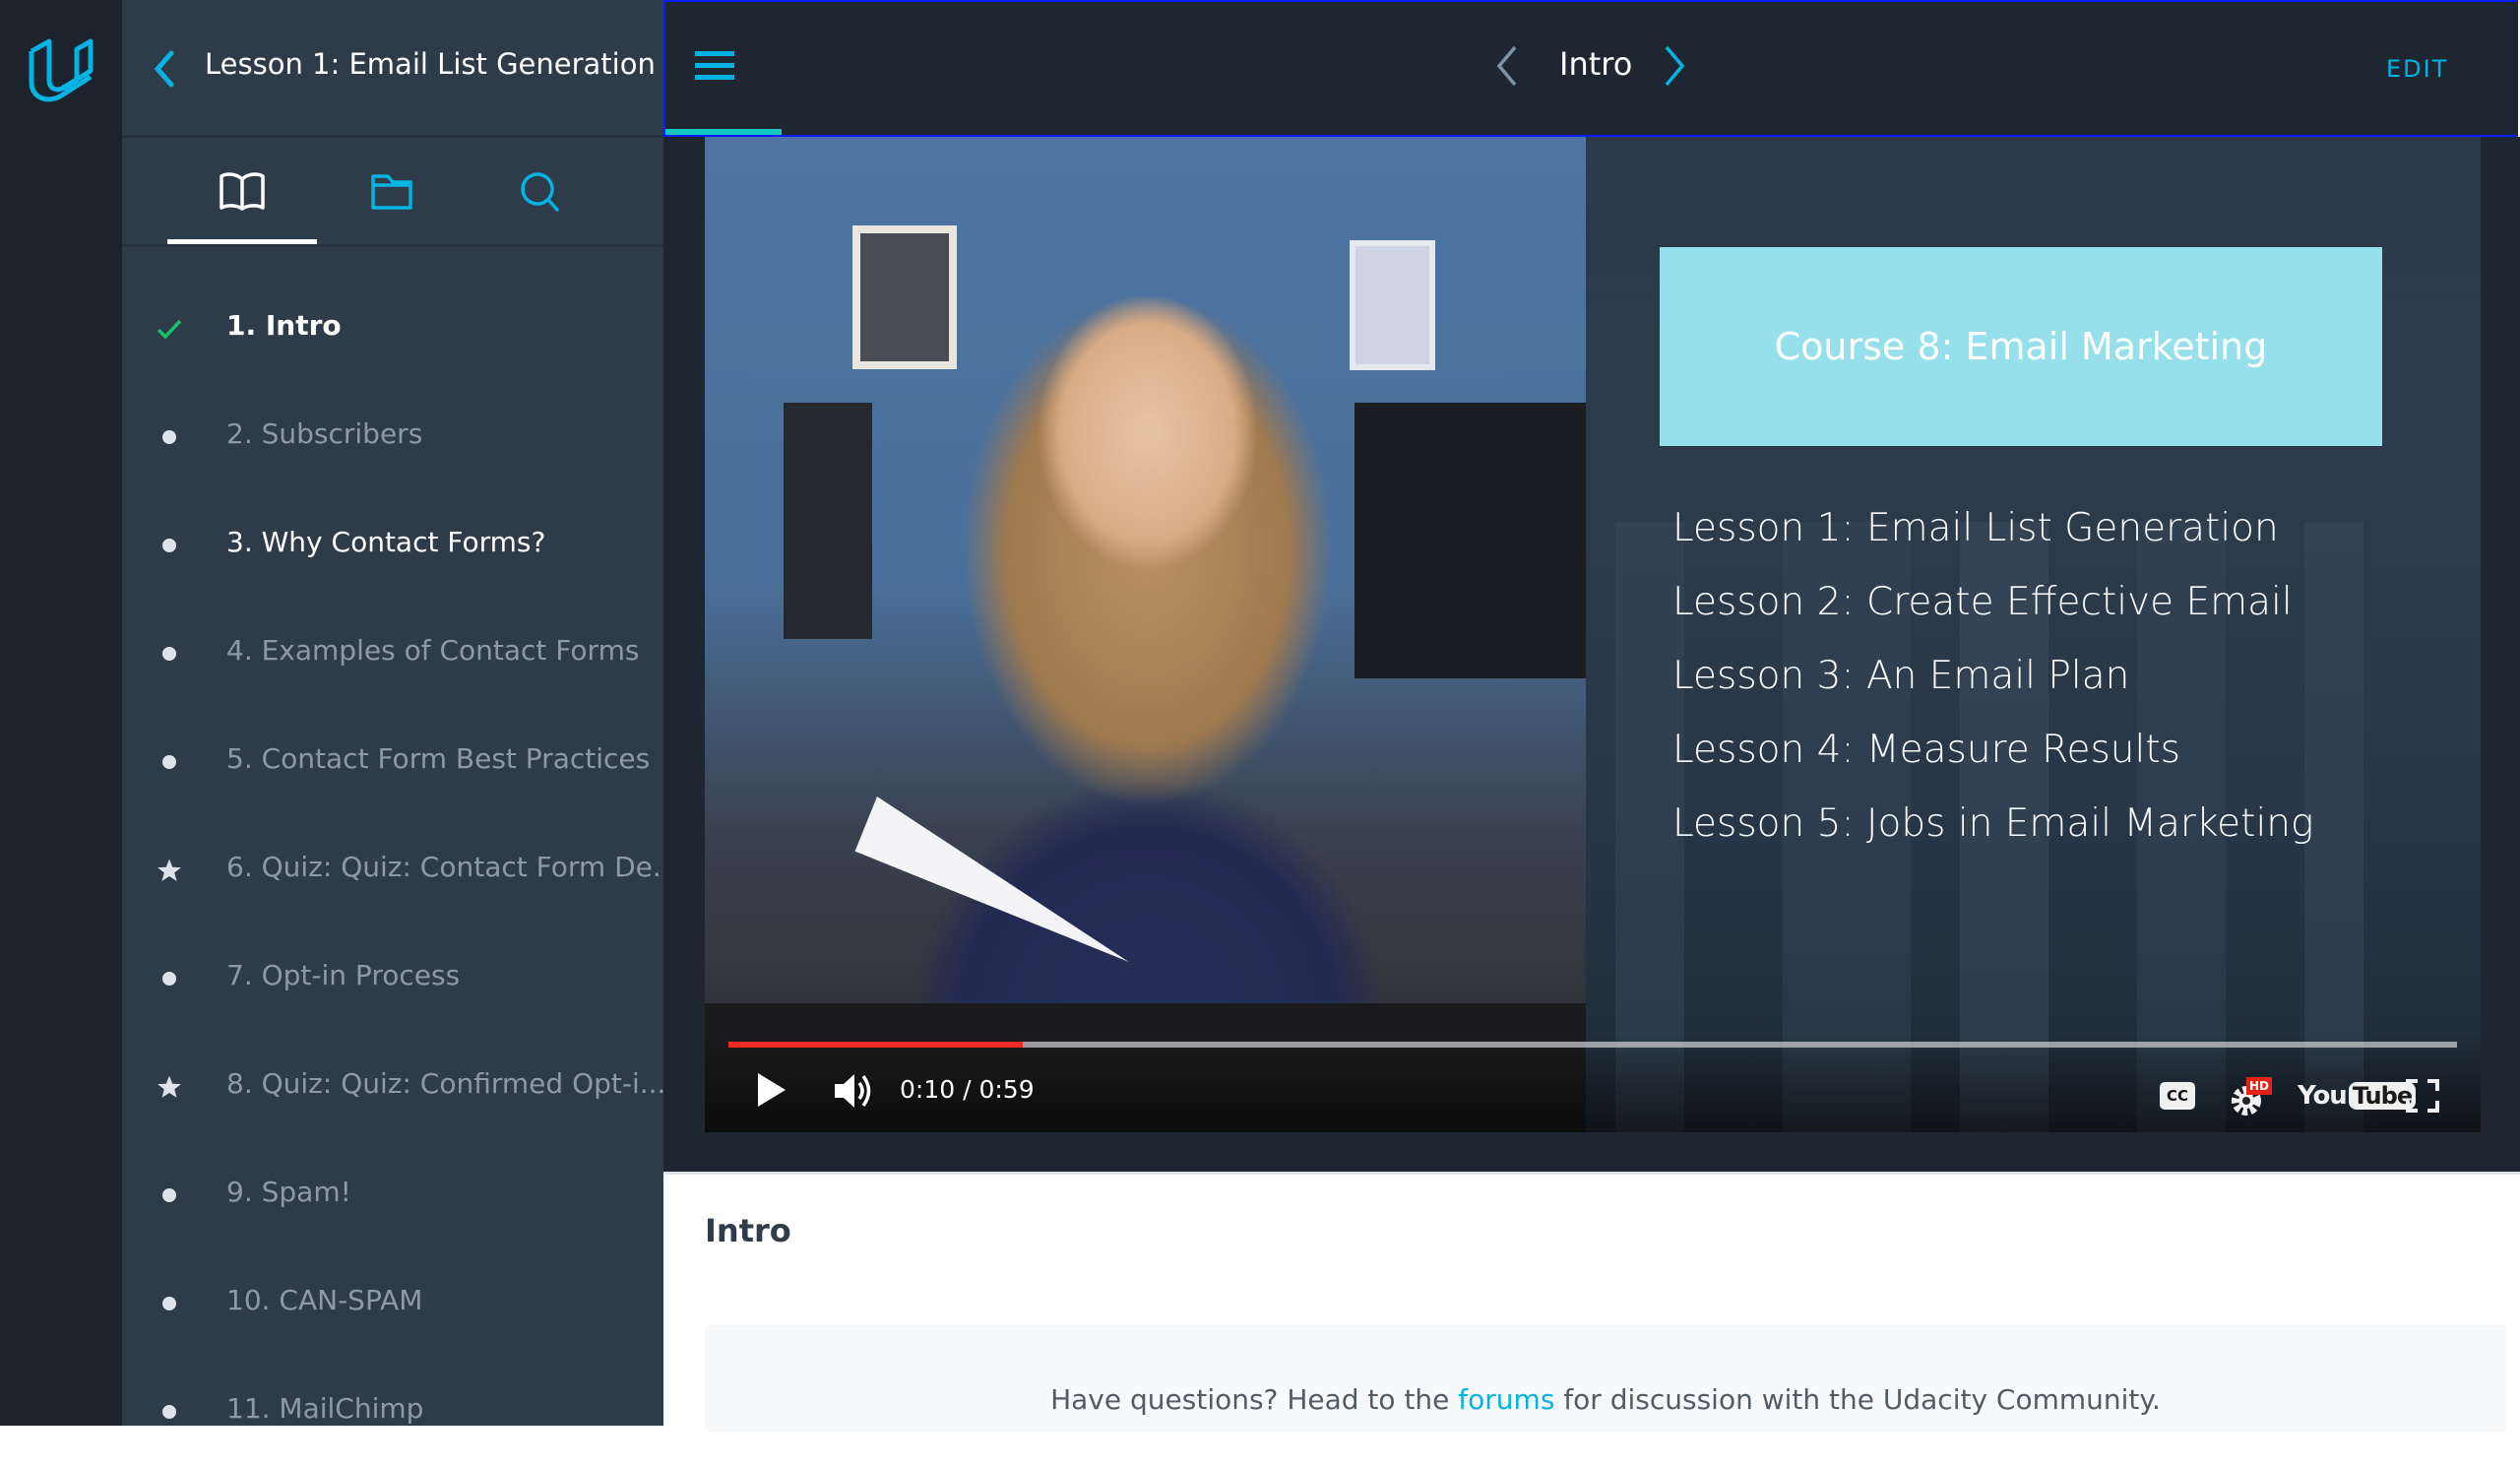  Describe the element at coordinates (438, 758) in the screenshot. I see `concept-label: 5. Contact Form Best Practices` at that location.